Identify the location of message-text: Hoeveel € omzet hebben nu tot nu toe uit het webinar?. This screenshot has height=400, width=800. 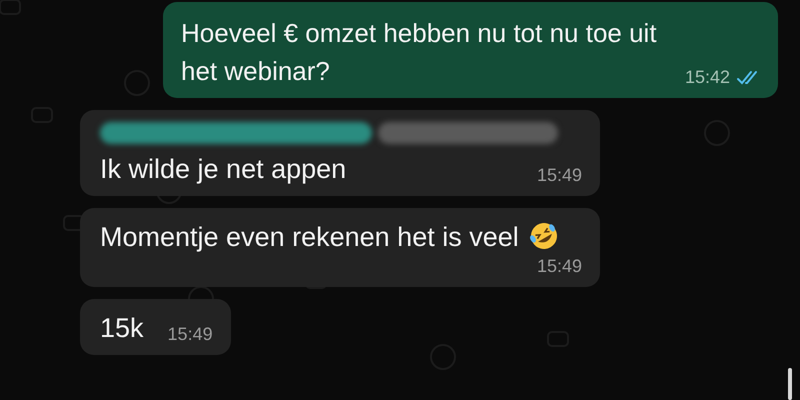
(419, 52).